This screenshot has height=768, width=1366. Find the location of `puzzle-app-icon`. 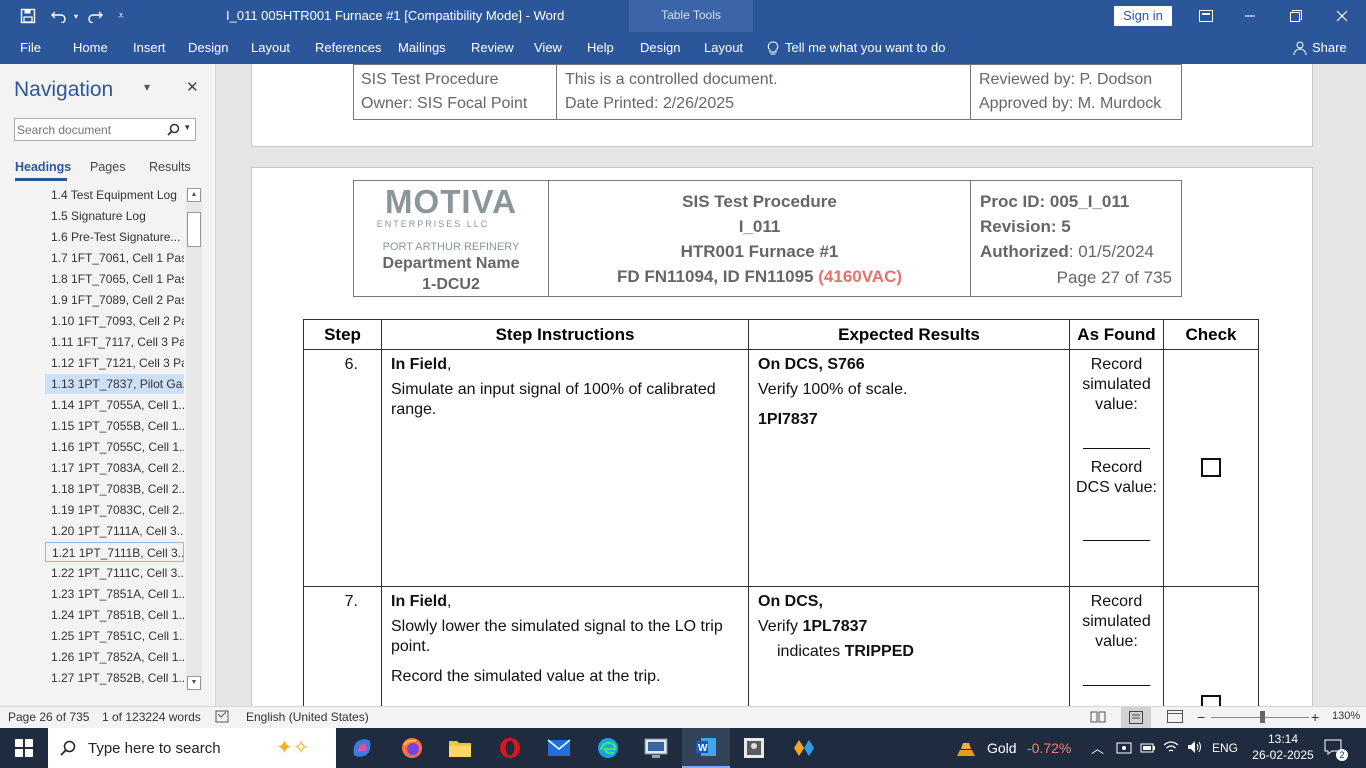

puzzle-app-icon is located at coordinates (804, 748).